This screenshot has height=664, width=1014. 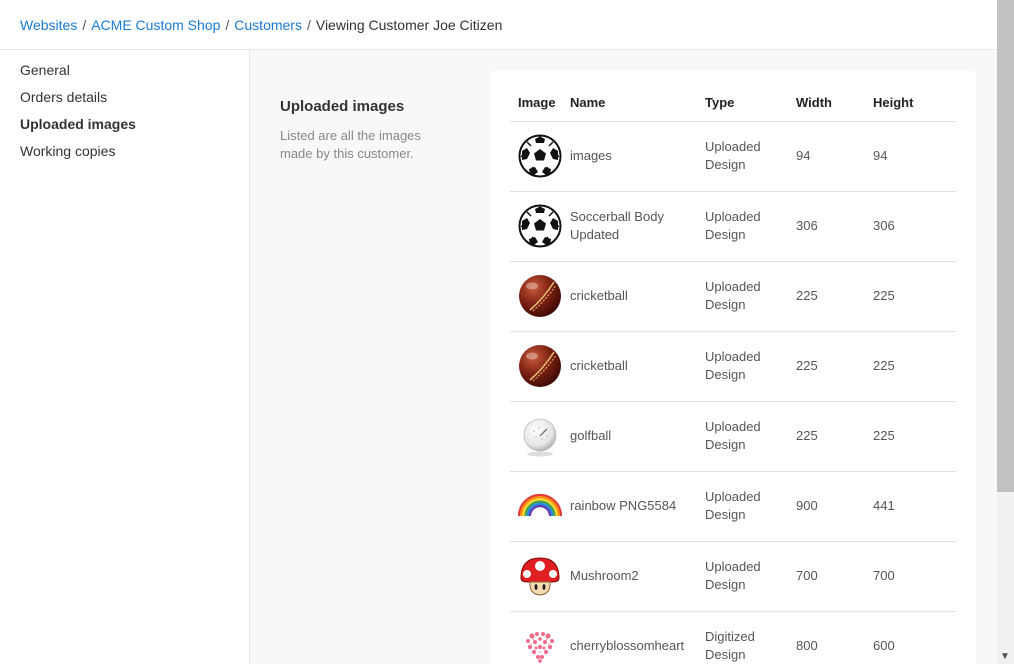 I want to click on header-width: Width, so click(x=834, y=96).